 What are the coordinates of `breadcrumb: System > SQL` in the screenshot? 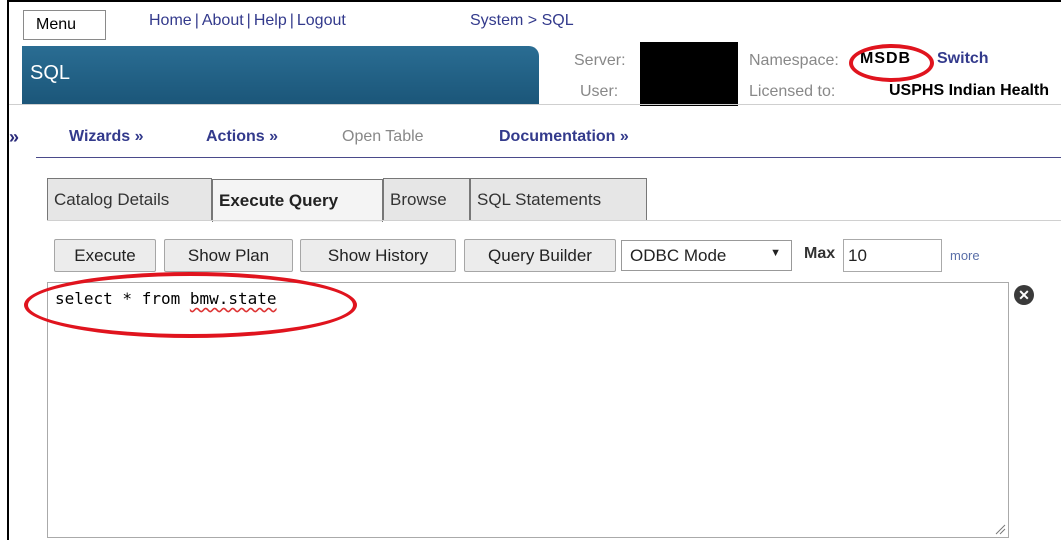 It's located at (522, 20).